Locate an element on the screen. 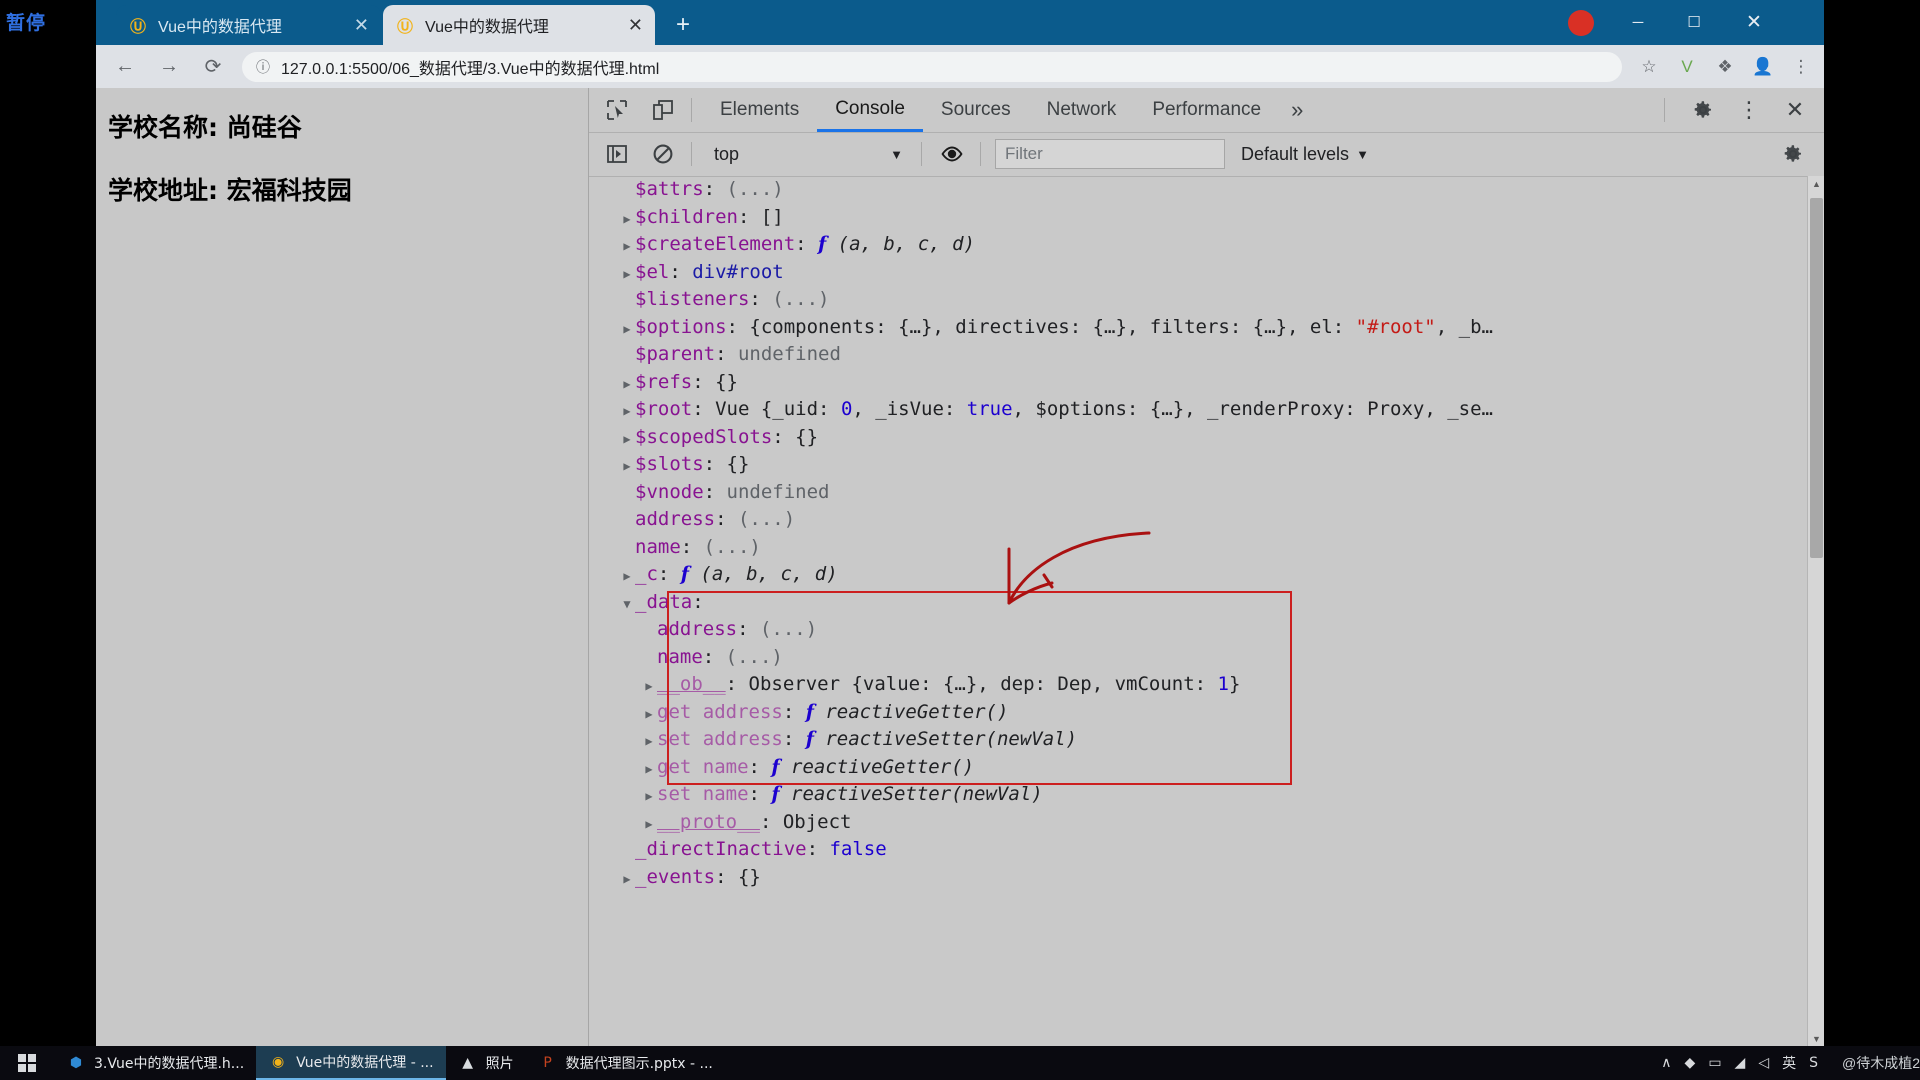  devtools-menu-icon: ⋮ is located at coordinates (1749, 110).